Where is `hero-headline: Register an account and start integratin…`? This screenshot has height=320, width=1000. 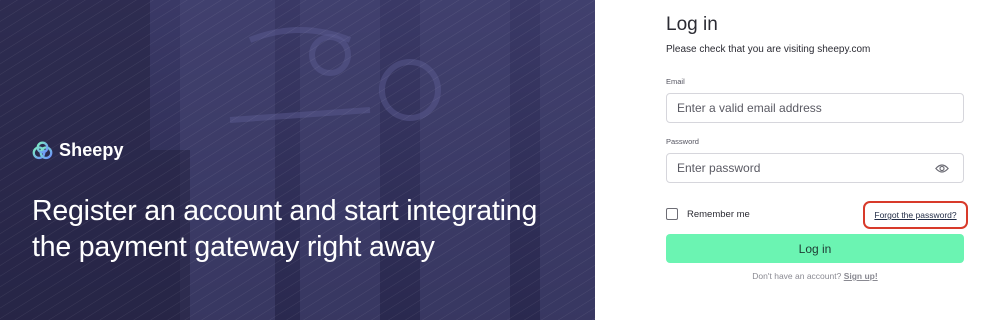
hero-headline: Register an account and start integratin… is located at coordinates (285, 229).